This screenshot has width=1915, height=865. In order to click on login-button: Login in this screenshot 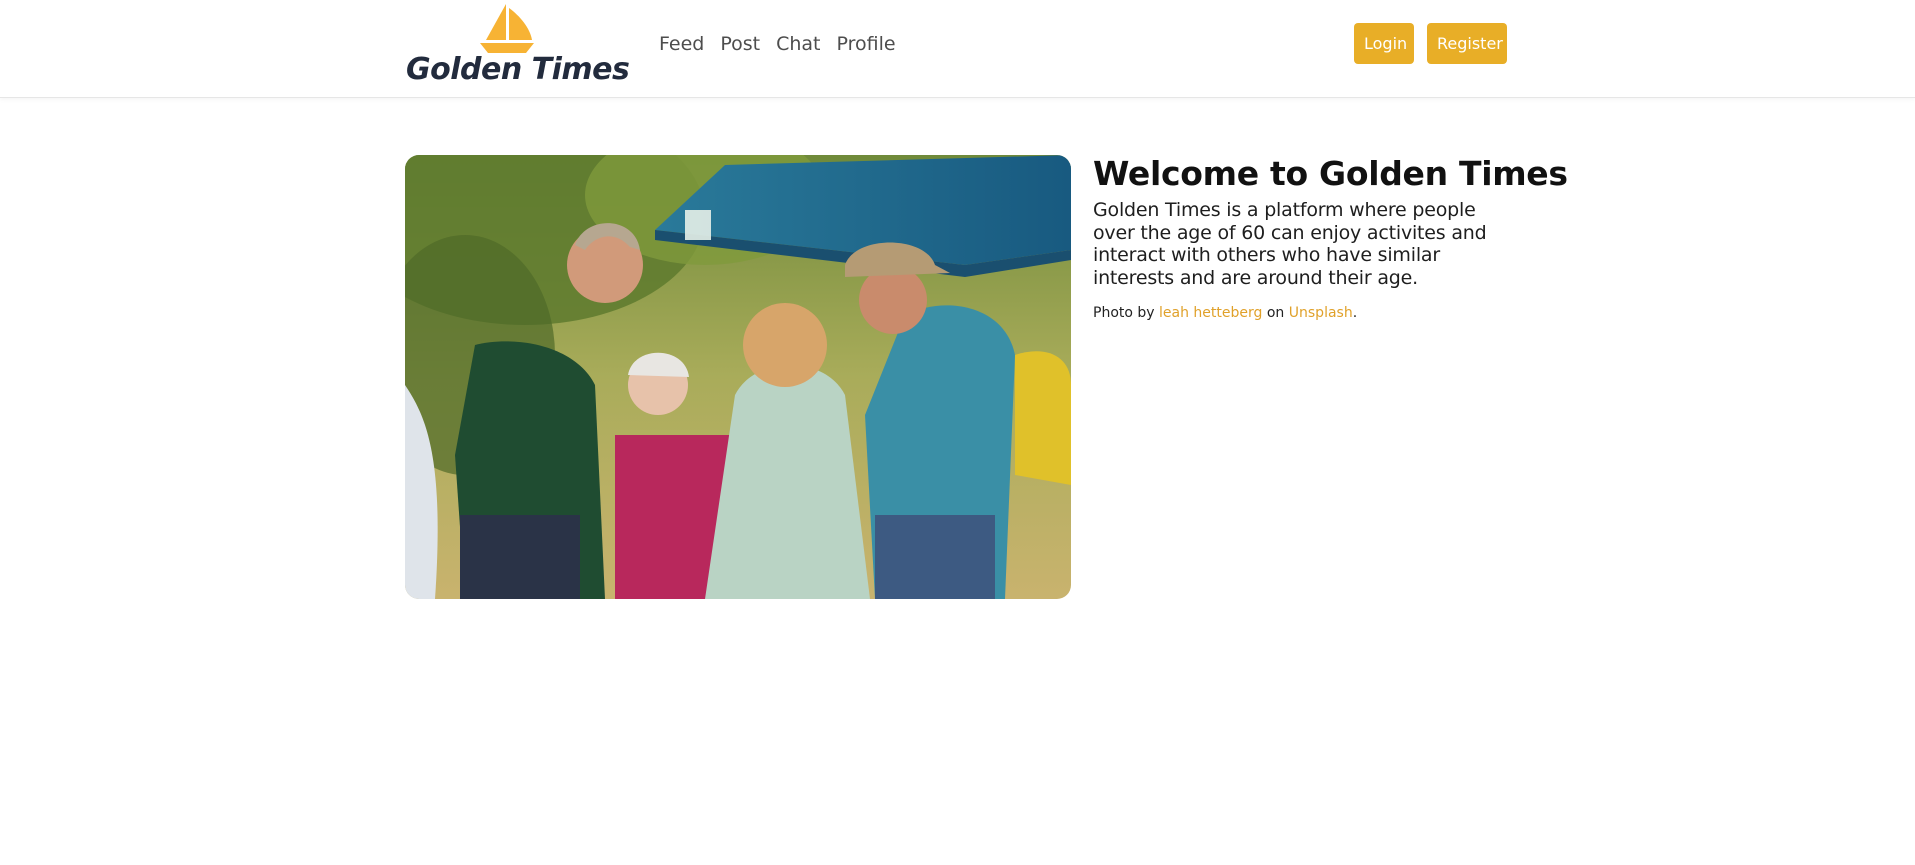, I will do `click(1384, 43)`.